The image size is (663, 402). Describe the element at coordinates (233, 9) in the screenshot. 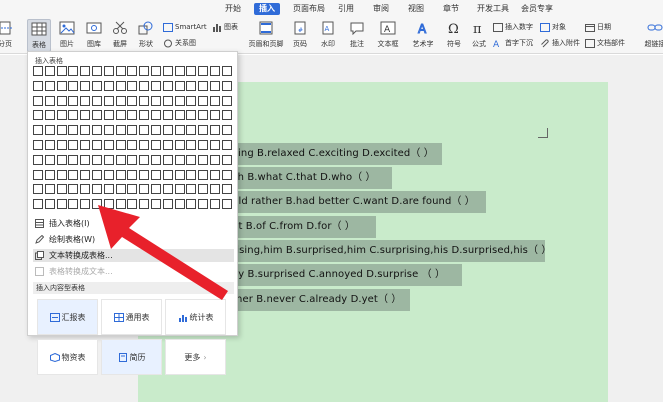

I see `tab-start: 开始` at that location.